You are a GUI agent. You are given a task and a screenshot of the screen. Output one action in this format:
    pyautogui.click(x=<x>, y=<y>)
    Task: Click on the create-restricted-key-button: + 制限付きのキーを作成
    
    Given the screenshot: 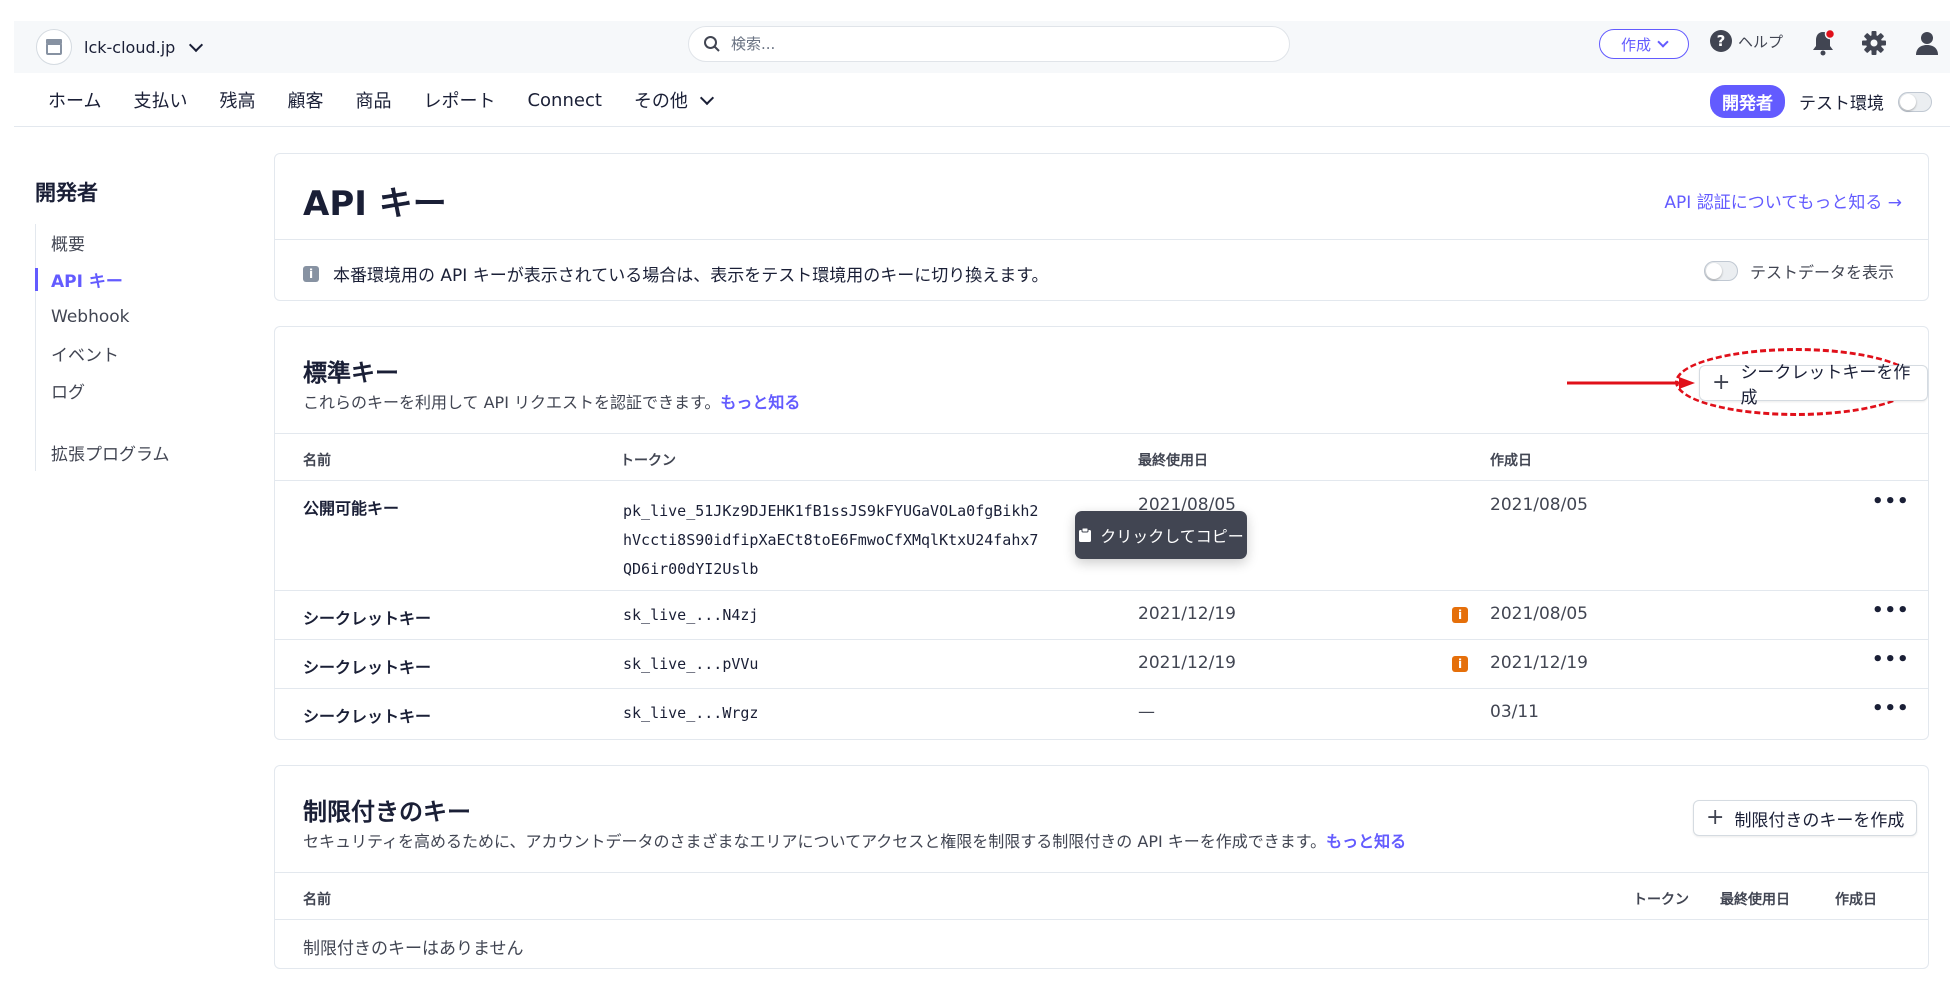 What is the action you would take?
    pyautogui.click(x=1805, y=818)
    